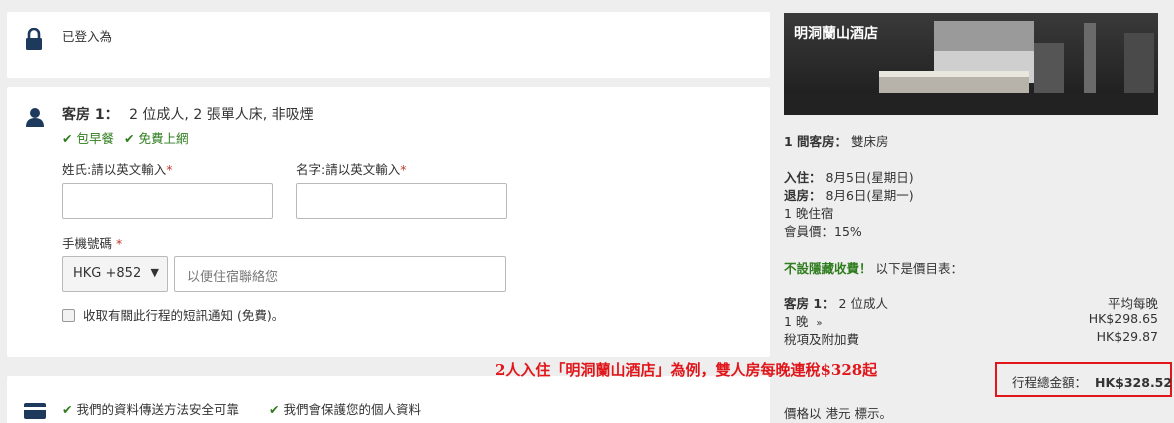 The width and height of the screenshot is (1174, 423). Describe the element at coordinates (869, 195) in the screenshot. I see `checkout-date: 8月6日(星期一)` at that location.